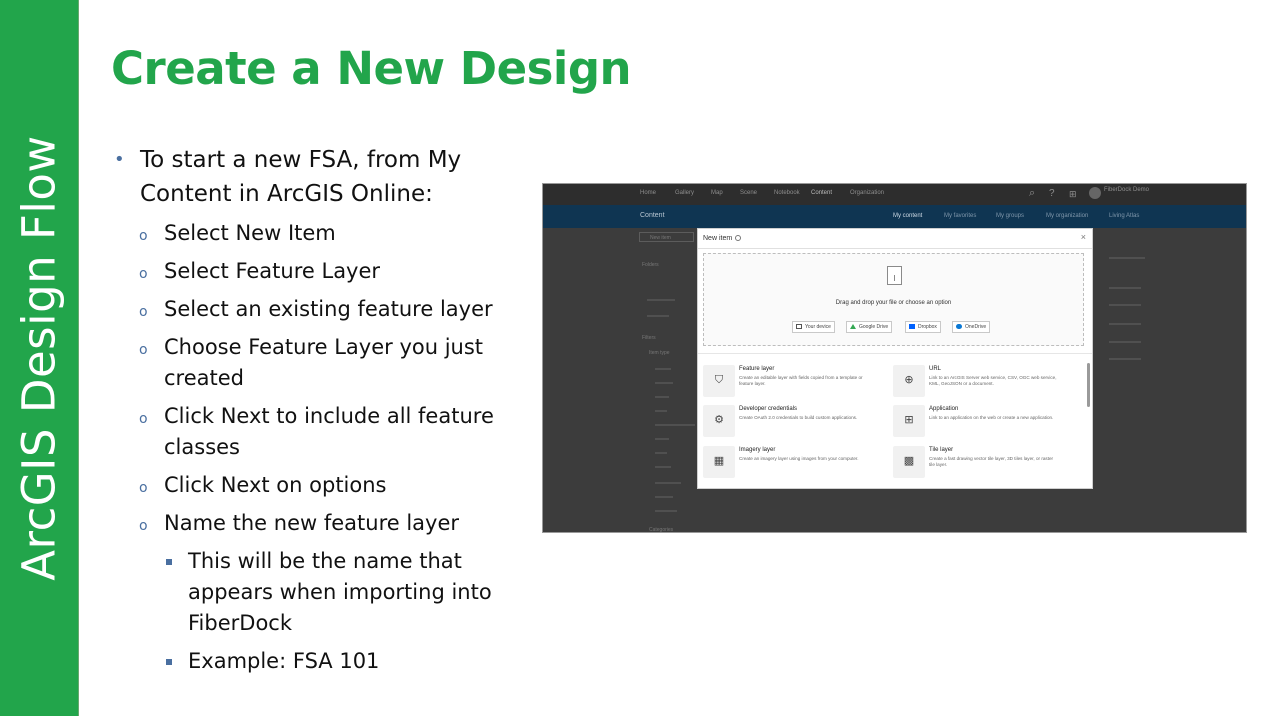  I want to click on device-icon, so click(799, 326).